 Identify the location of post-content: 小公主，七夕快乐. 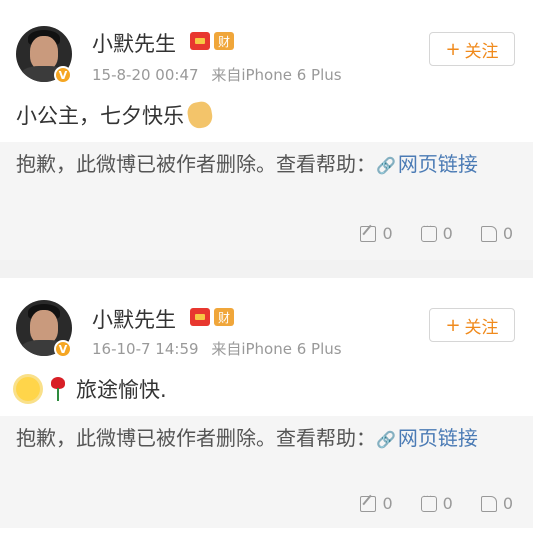
(115, 115).